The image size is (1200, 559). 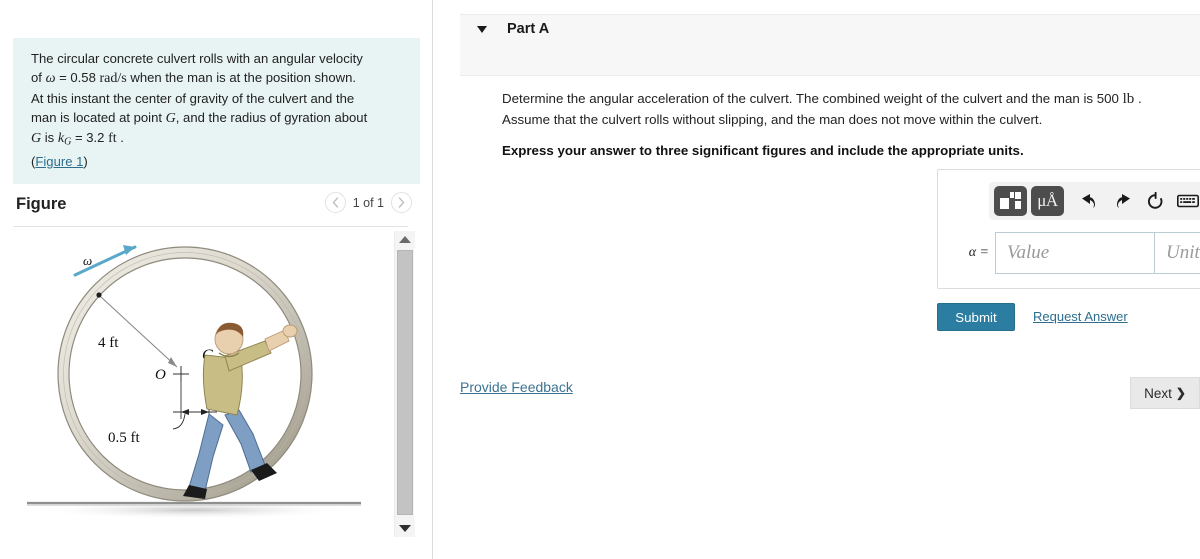 I want to click on lb-unit: lb, so click(x=1128, y=99).